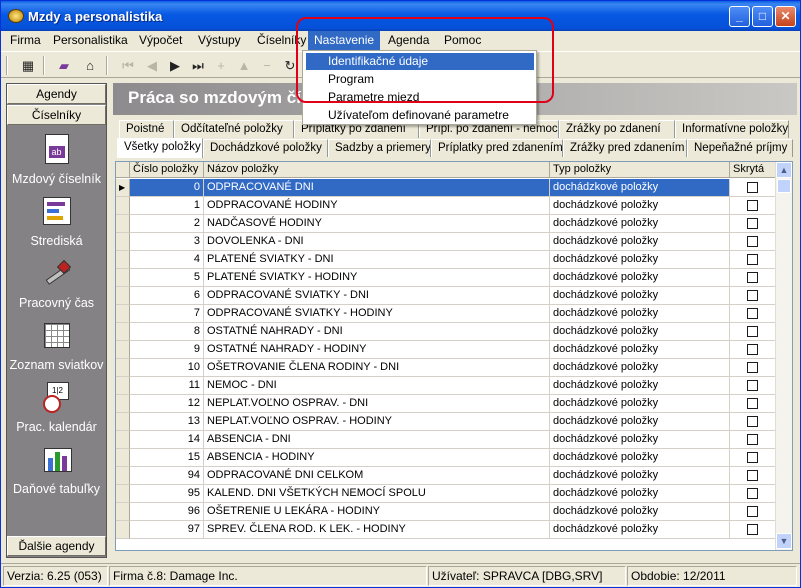 This screenshot has width=801, height=588. Describe the element at coordinates (379, 148) in the screenshot. I see `tab-sadzby-a-priemery: Sadzby a priemery` at that location.